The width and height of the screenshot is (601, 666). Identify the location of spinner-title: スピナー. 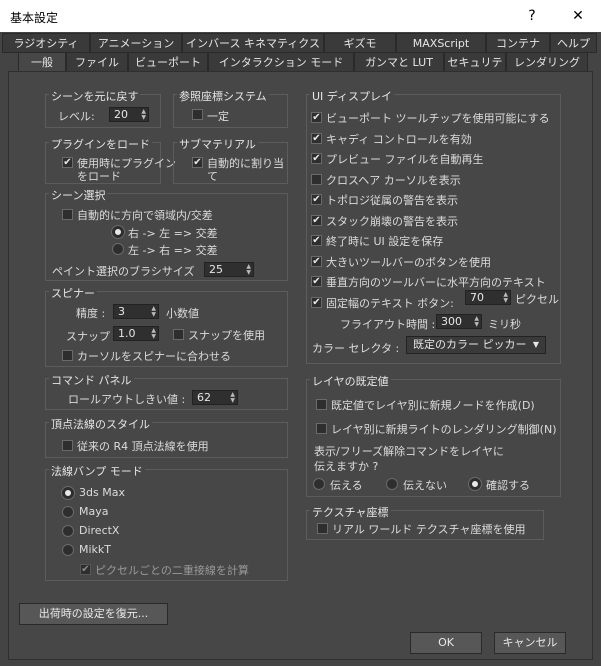
(73, 293).